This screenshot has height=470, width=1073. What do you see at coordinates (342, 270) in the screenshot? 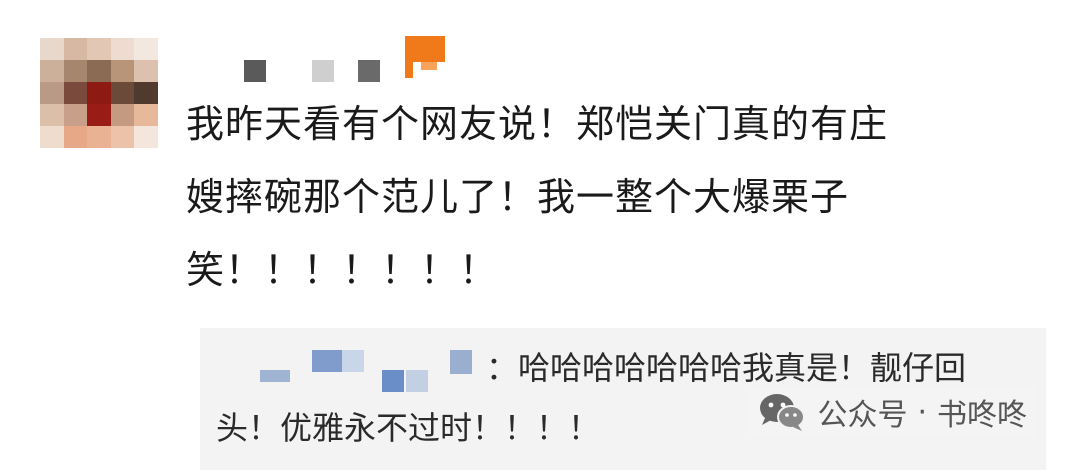
I see `comment-line: 笑！！！！！！！` at bounding box center [342, 270].